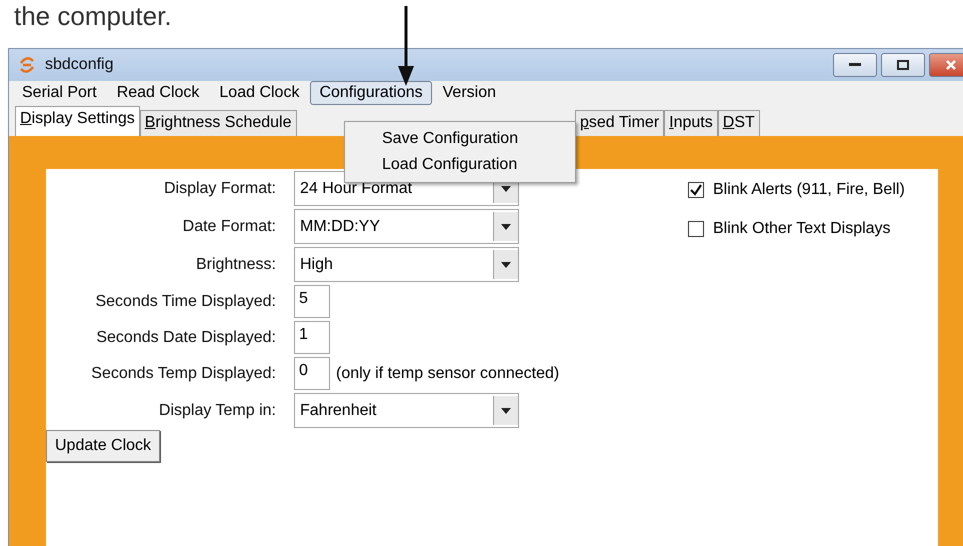  What do you see at coordinates (809, 190) in the screenshot?
I see `checkbox-label: Blink Alerts (911, Fire, Bell)` at bounding box center [809, 190].